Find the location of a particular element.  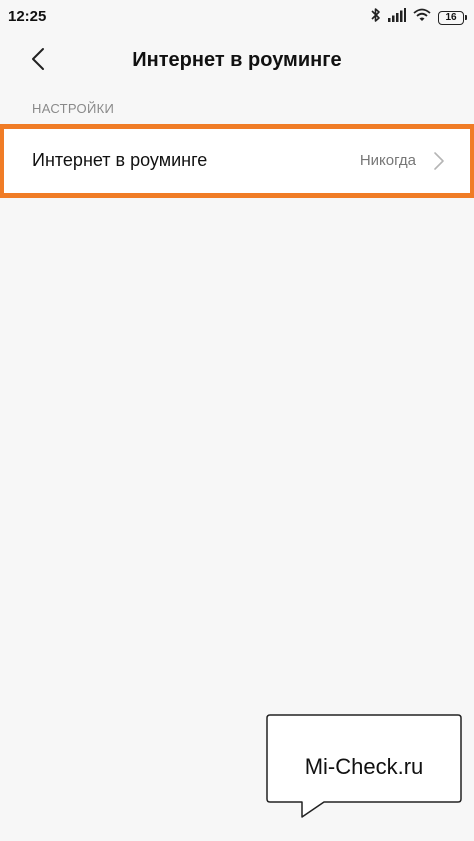

status-icons: 16 is located at coordinates (419, 17).